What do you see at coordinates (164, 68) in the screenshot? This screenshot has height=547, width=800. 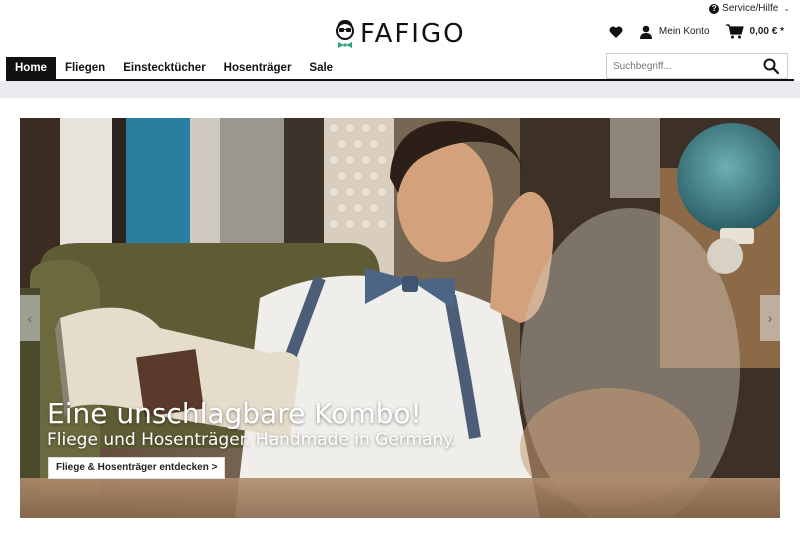 I see `nav-item-einstecktuecher: Einstecktücher` at bounding box center [164, 68].